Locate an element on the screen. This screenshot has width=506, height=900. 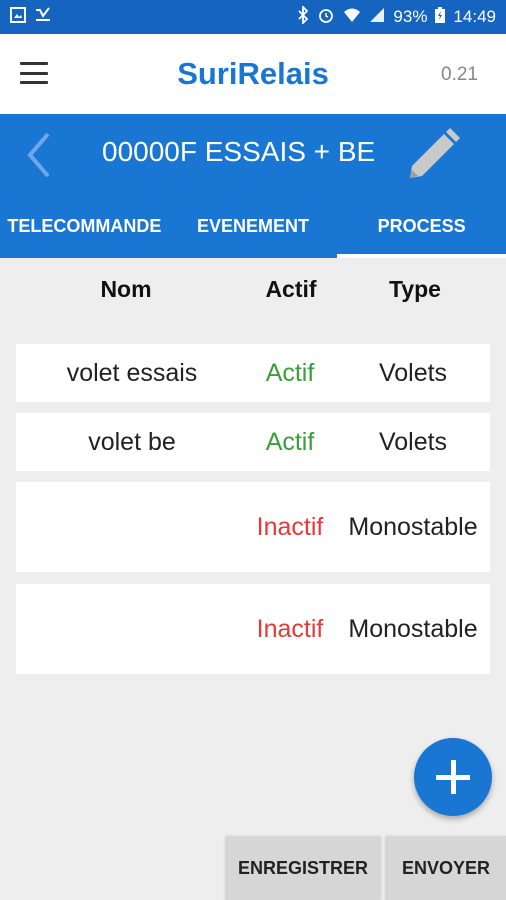
tab-process: PROCESS is located at coordinates (421, 227).